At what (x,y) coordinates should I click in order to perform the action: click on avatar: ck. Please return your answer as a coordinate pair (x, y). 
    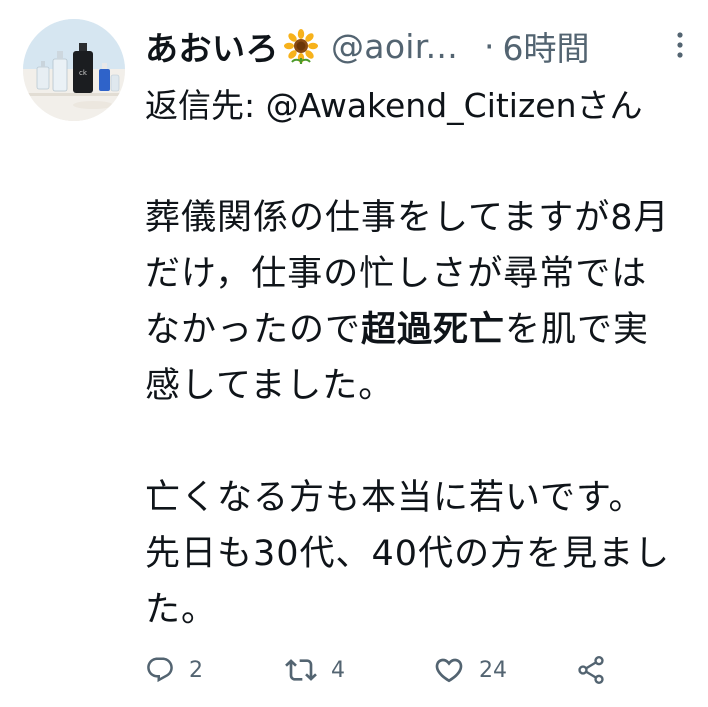
    Looking at the image, I should click on (74, 70).